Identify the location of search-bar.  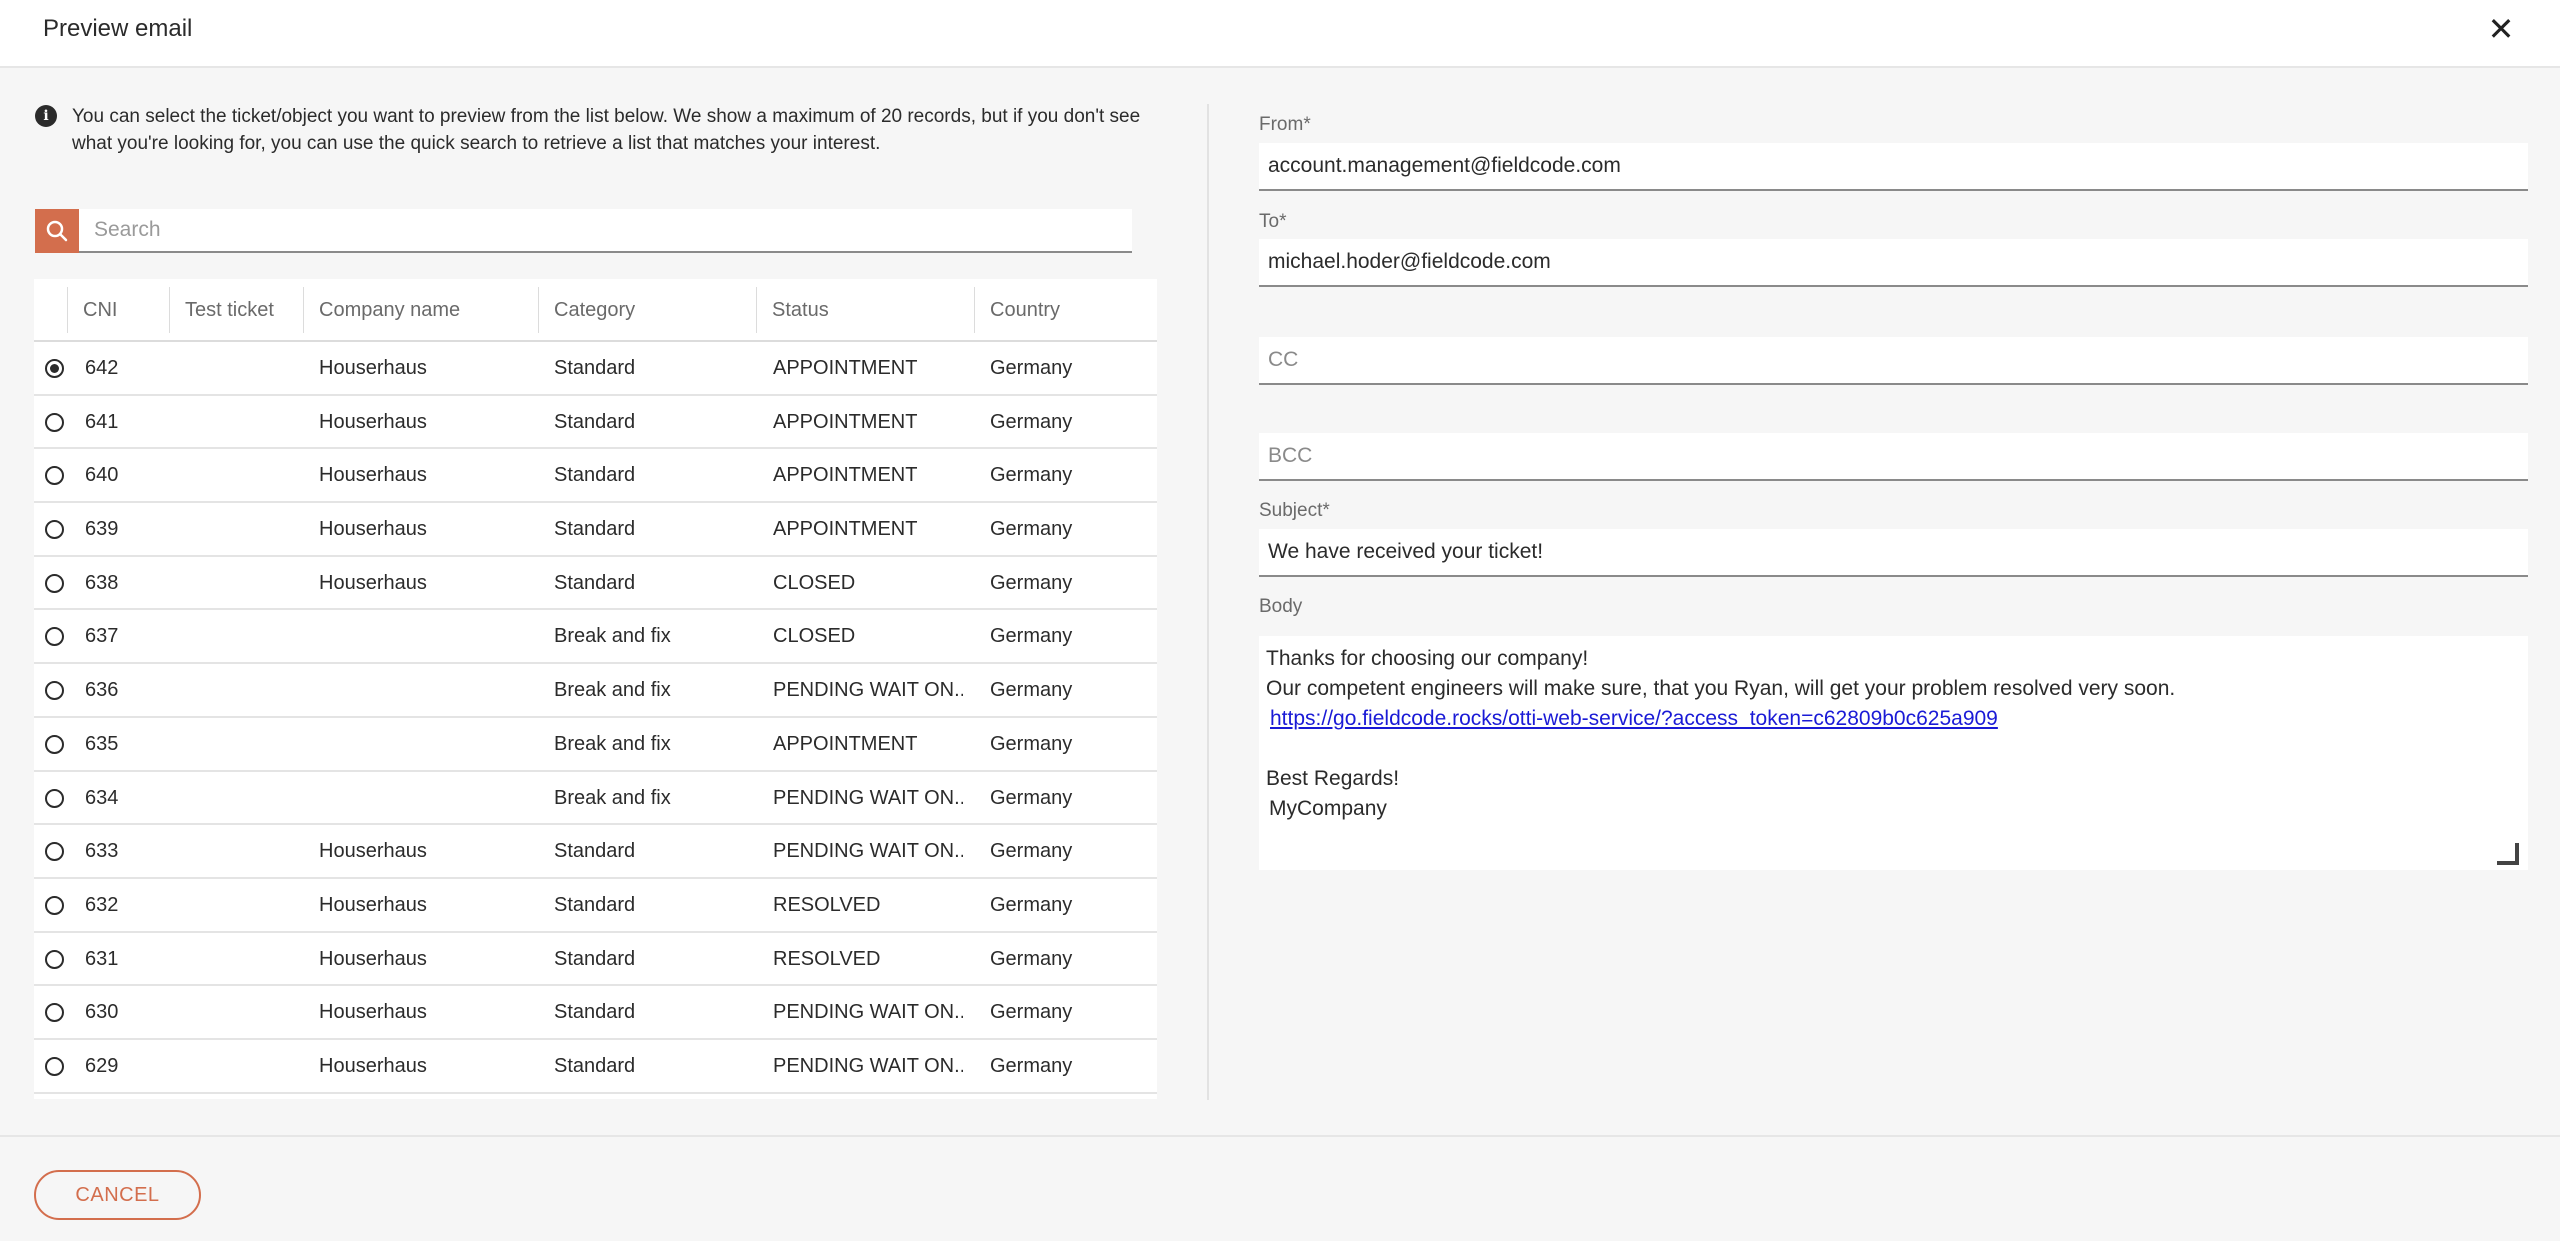
(583, 231).